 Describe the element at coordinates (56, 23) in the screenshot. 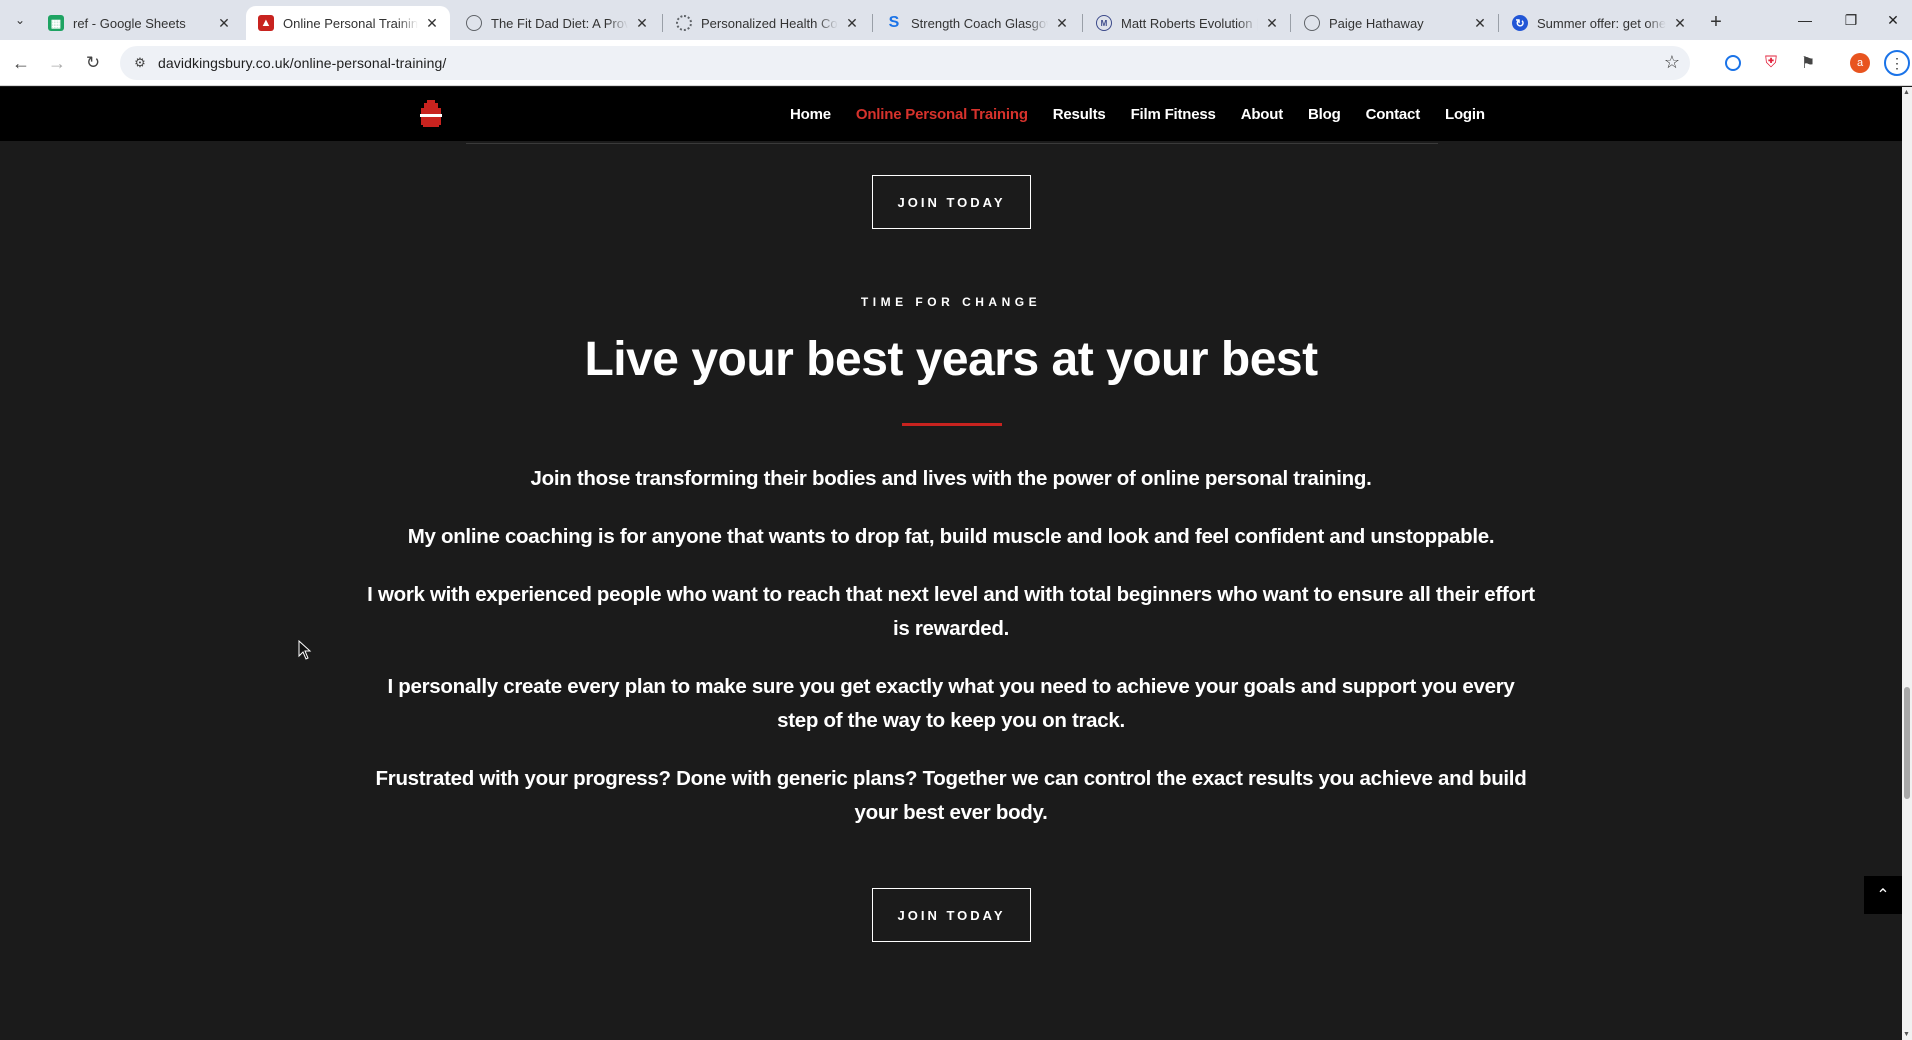

I see `sheets-icon: ▦` at that location.